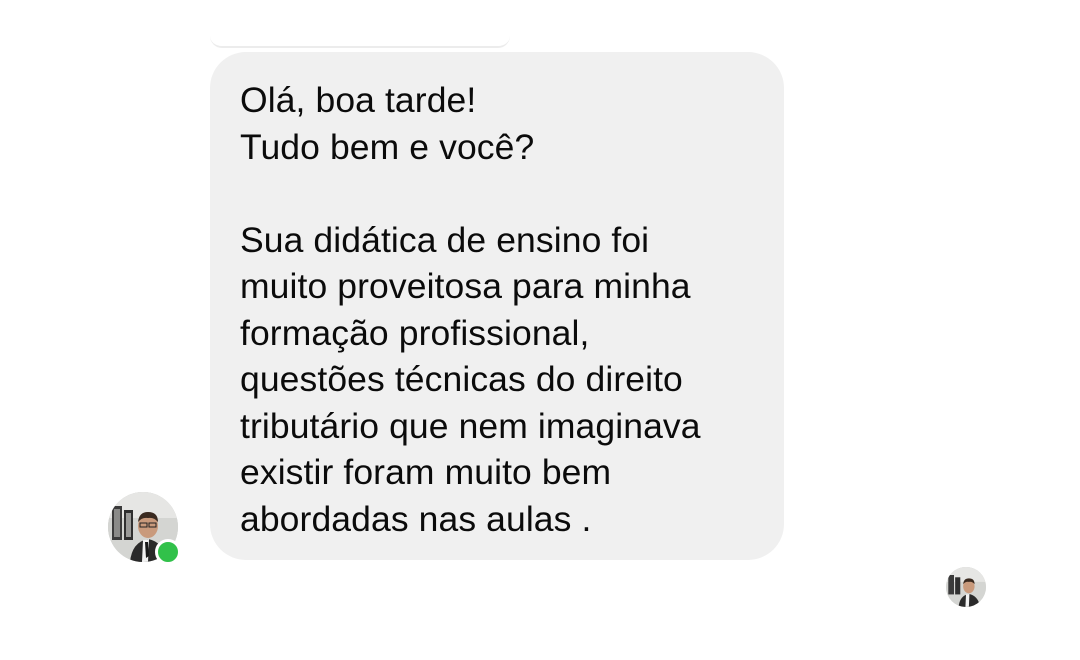 The image size is (1080, 660). I want to click on seen-profile-photo-icon, so click(966, 587).